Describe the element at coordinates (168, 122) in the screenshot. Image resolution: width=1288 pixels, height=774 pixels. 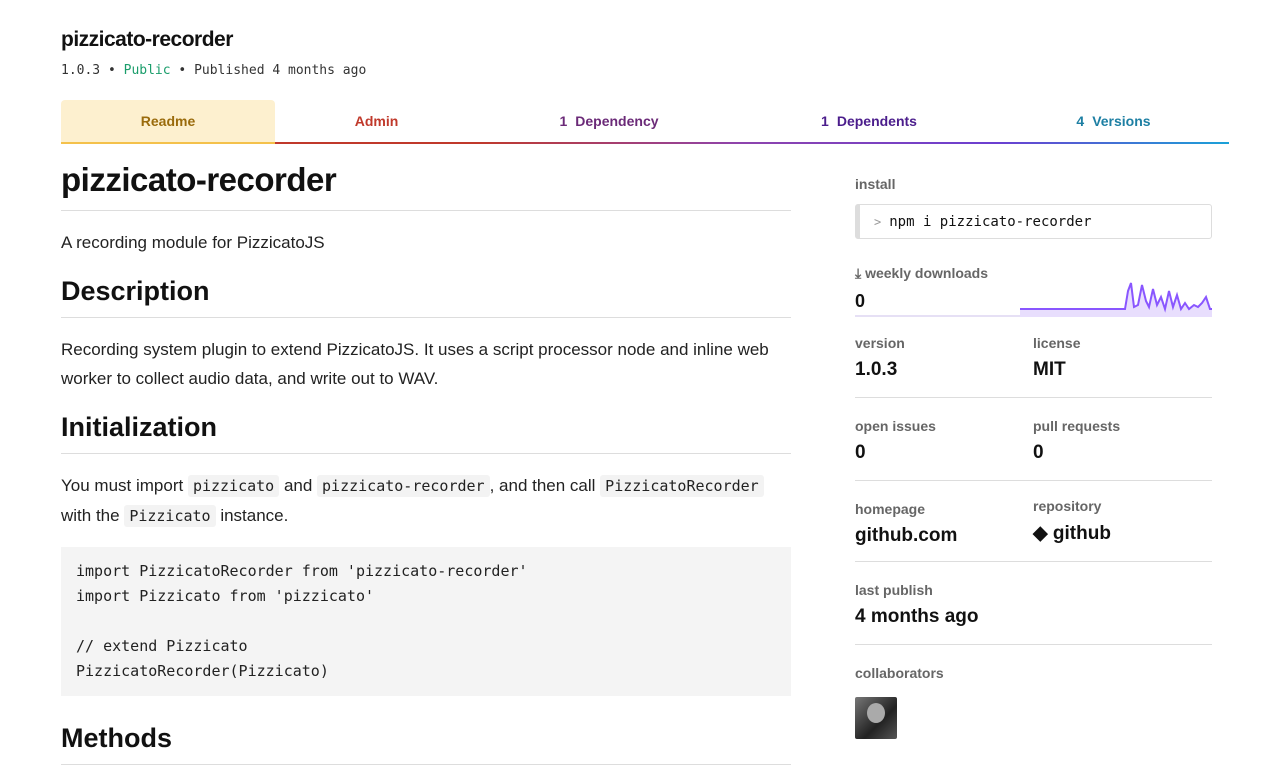
I see `tab-readme: Readme` at that location.